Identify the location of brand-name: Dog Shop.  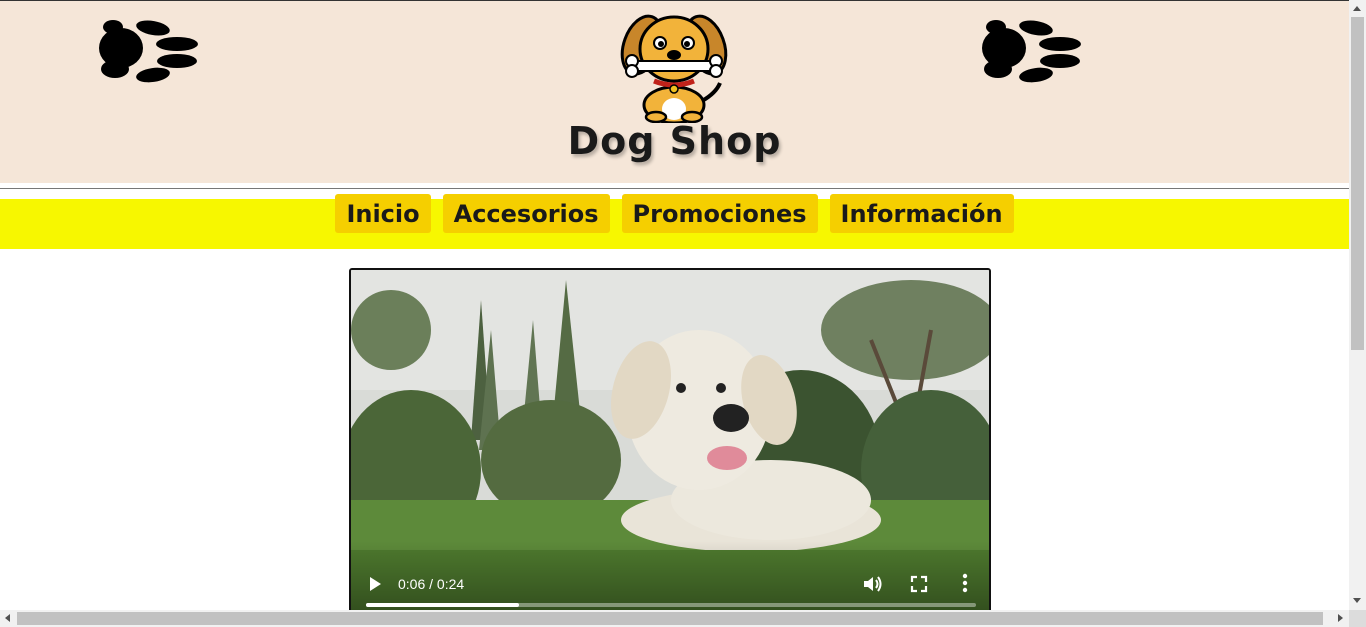
(674, 141).